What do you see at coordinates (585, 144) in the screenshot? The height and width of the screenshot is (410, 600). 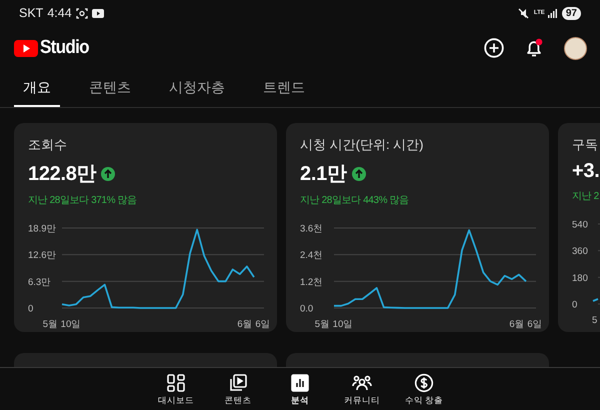 I see `card-title: 구독` at bounding box center [585, 144].